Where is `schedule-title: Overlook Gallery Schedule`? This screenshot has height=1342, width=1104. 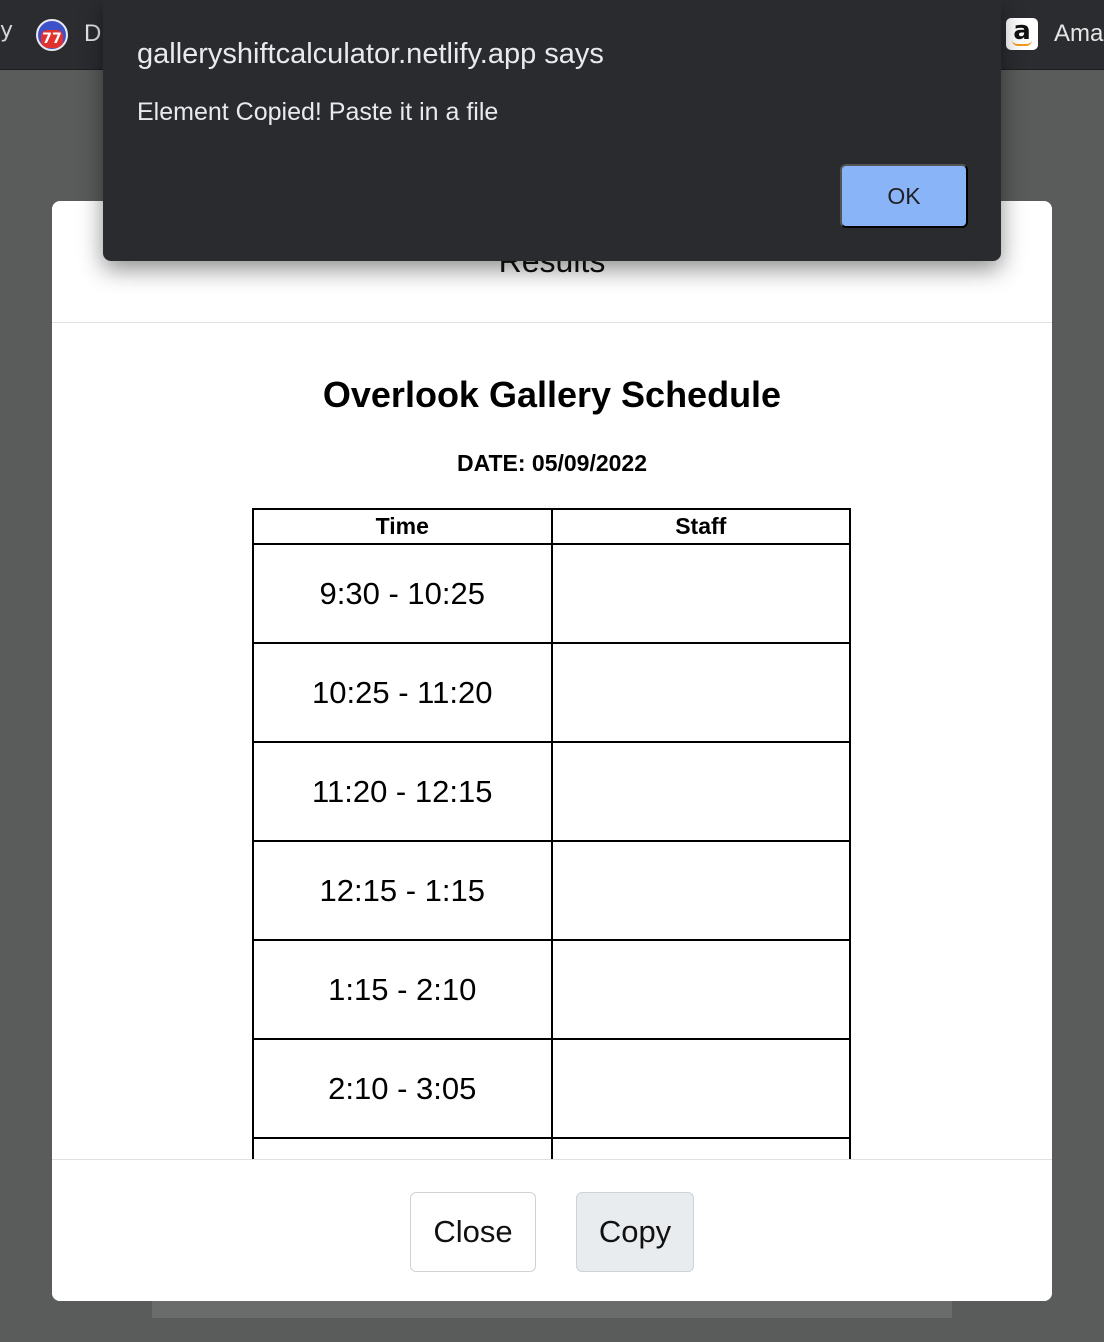
schedule-title: Overlook Gallery Schedule is located at coordinates (552, 394).